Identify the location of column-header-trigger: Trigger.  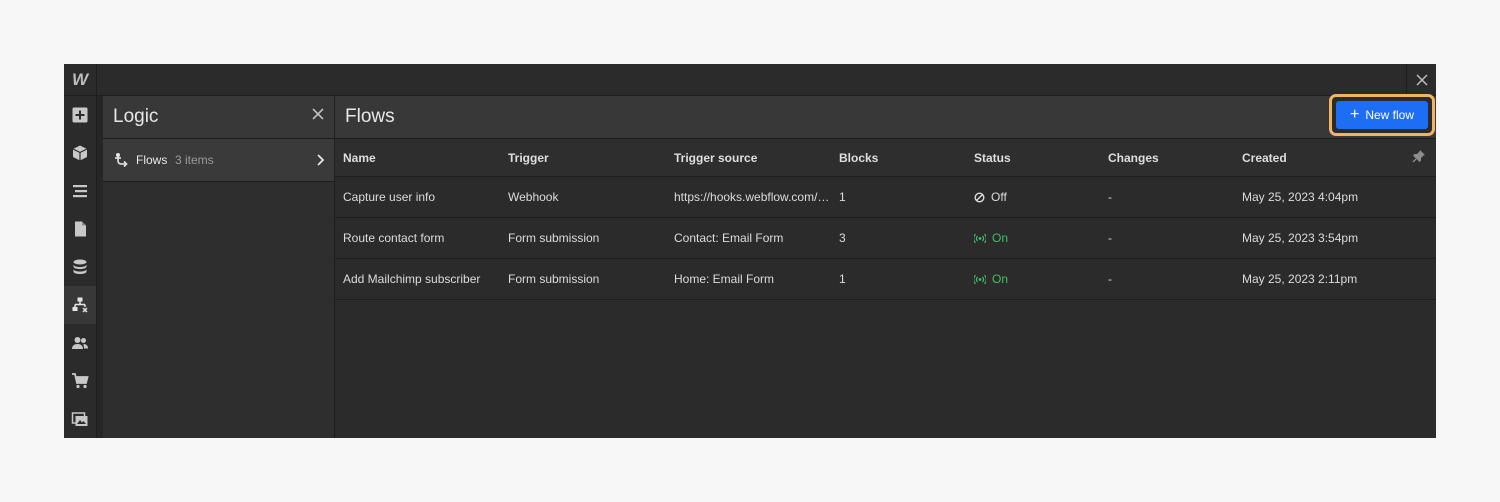
(583, 158).